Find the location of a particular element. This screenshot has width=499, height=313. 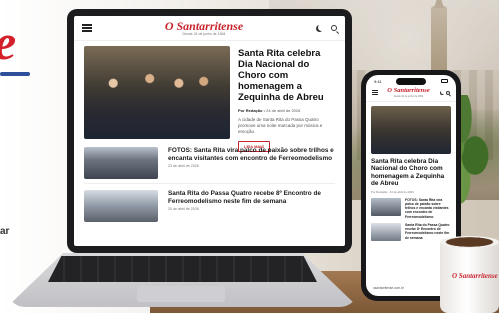

phone-header-icons is located at coordinates (444, 92).